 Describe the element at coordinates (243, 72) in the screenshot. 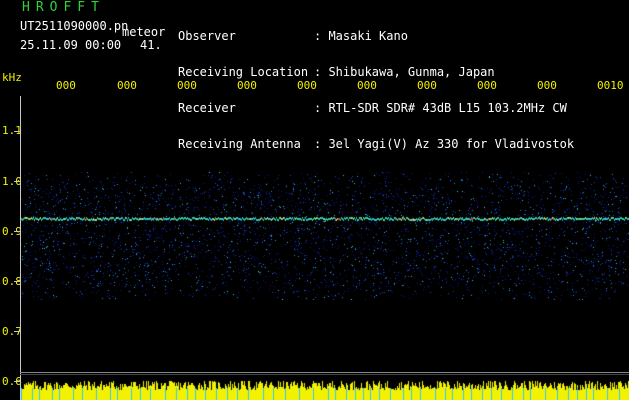

I see `info-label-location: Receiving Location` at that location.